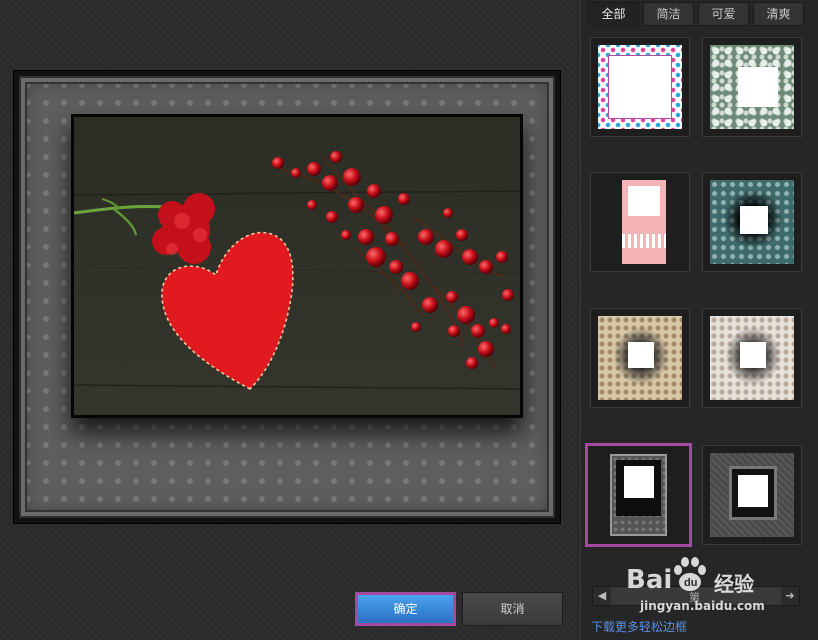 This screenshot has height=640, width=818. What do you see at coordinates (790, 596) in the screenshot?
I see `arrow-right-icon: ➜` at bounding box center [790, 596].